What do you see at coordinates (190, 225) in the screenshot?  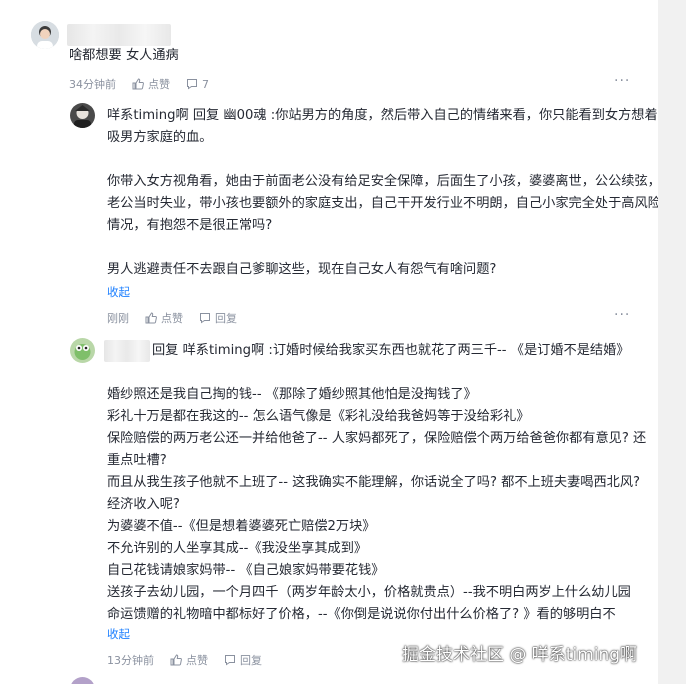 I see `reply-paragraph: 情况，有抱怨不是很正常吗?` at bounding box center [190, 225].